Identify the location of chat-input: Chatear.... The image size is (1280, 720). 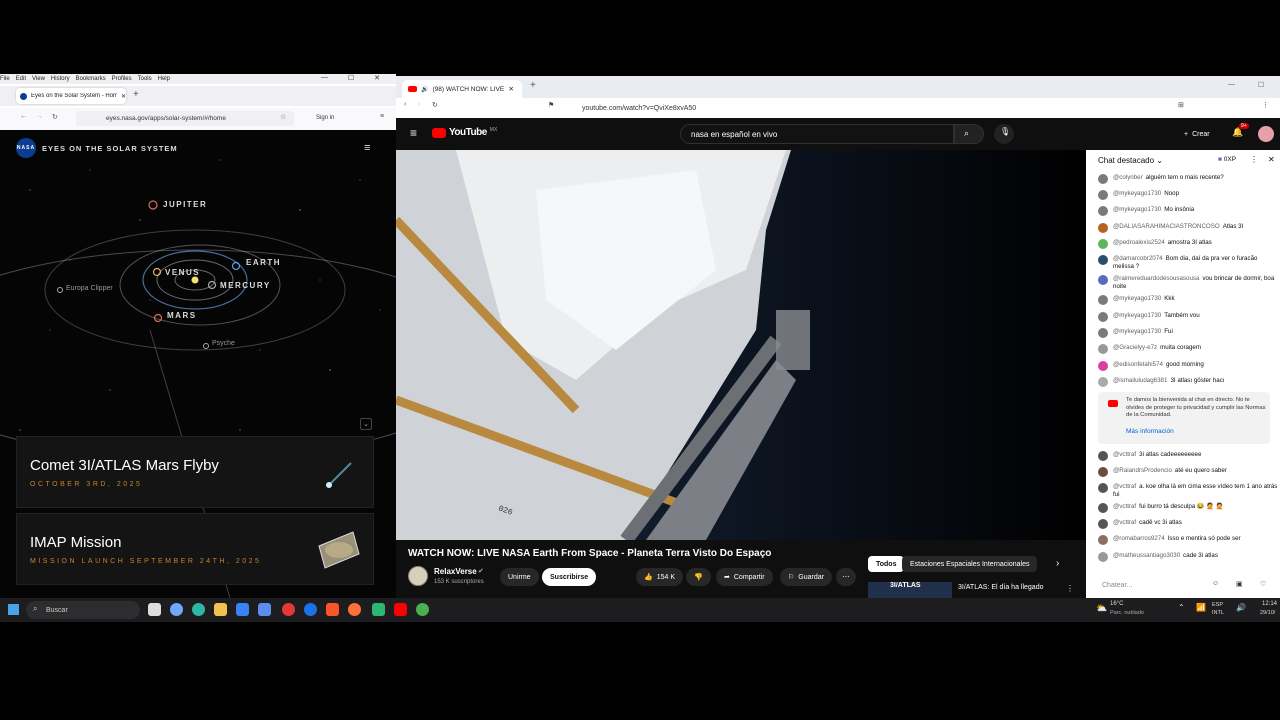
(1117, 585).